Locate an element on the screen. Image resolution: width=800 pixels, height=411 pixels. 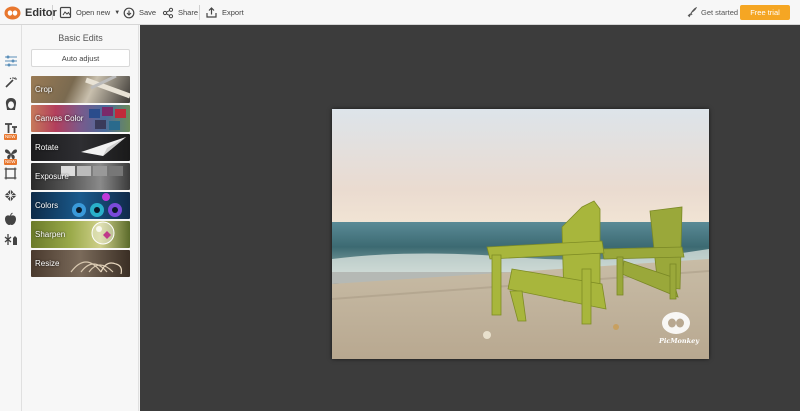
watermark-text: PicMonkey is located at coordinates (679, 341).